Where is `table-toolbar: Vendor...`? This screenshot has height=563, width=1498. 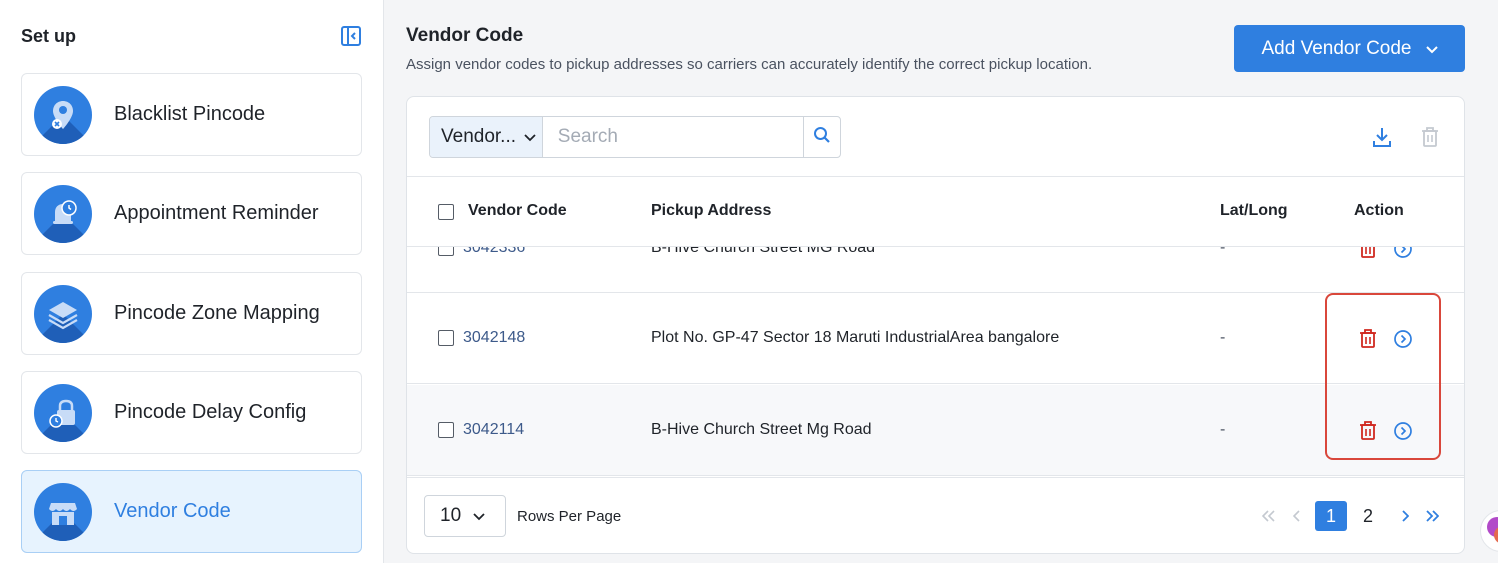
table-toolbar: Vendor... is located at coordinates (935, 137).